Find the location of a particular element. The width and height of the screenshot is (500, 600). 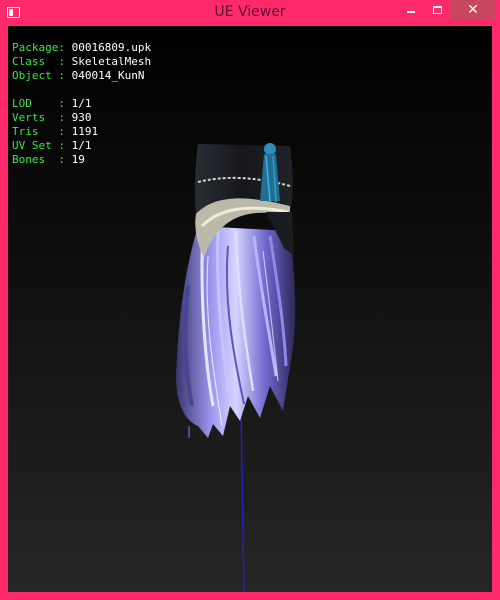

info-row-tris: Tris : 1191 is located at coordinates (81, 132).